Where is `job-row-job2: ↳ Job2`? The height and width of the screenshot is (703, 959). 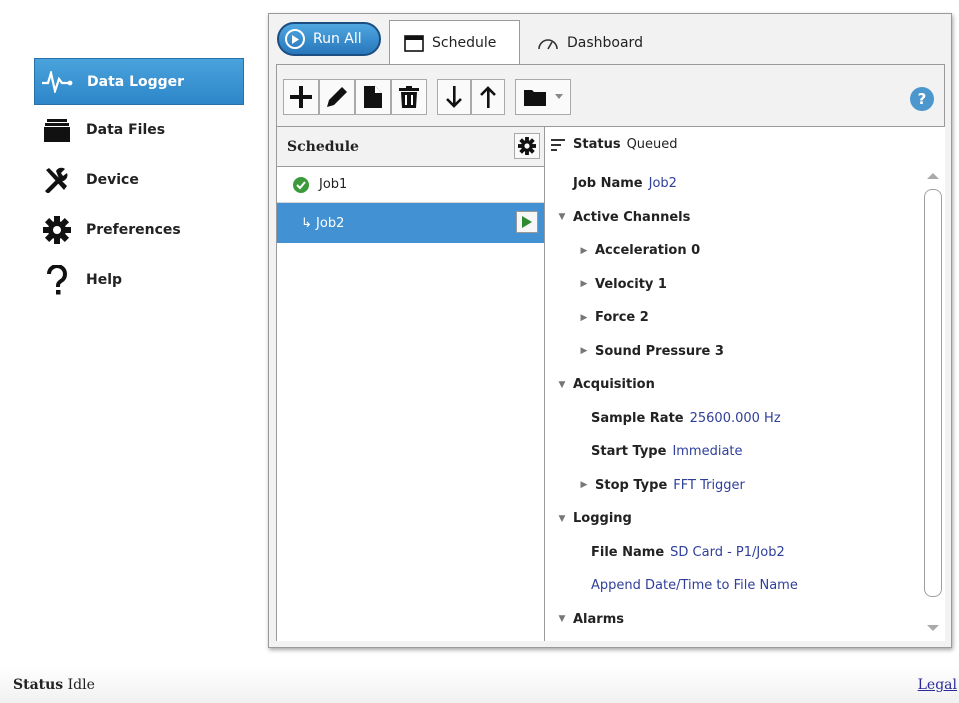
job-row-job2: ↳ Job2 is located at coordinates (410, 223).